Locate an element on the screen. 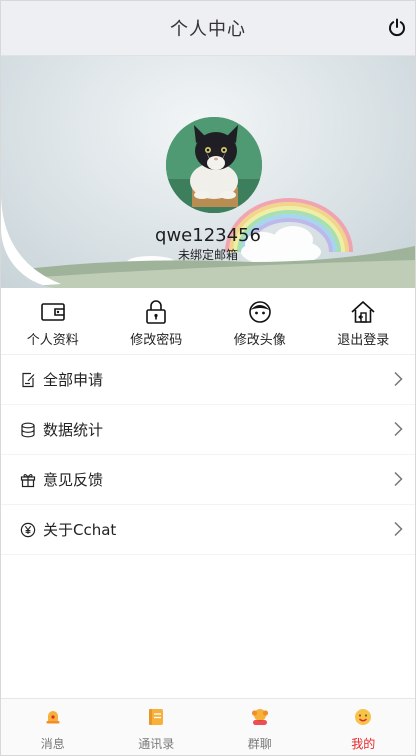  tab-label: 通讯录 is located at coordinates (156, 744).